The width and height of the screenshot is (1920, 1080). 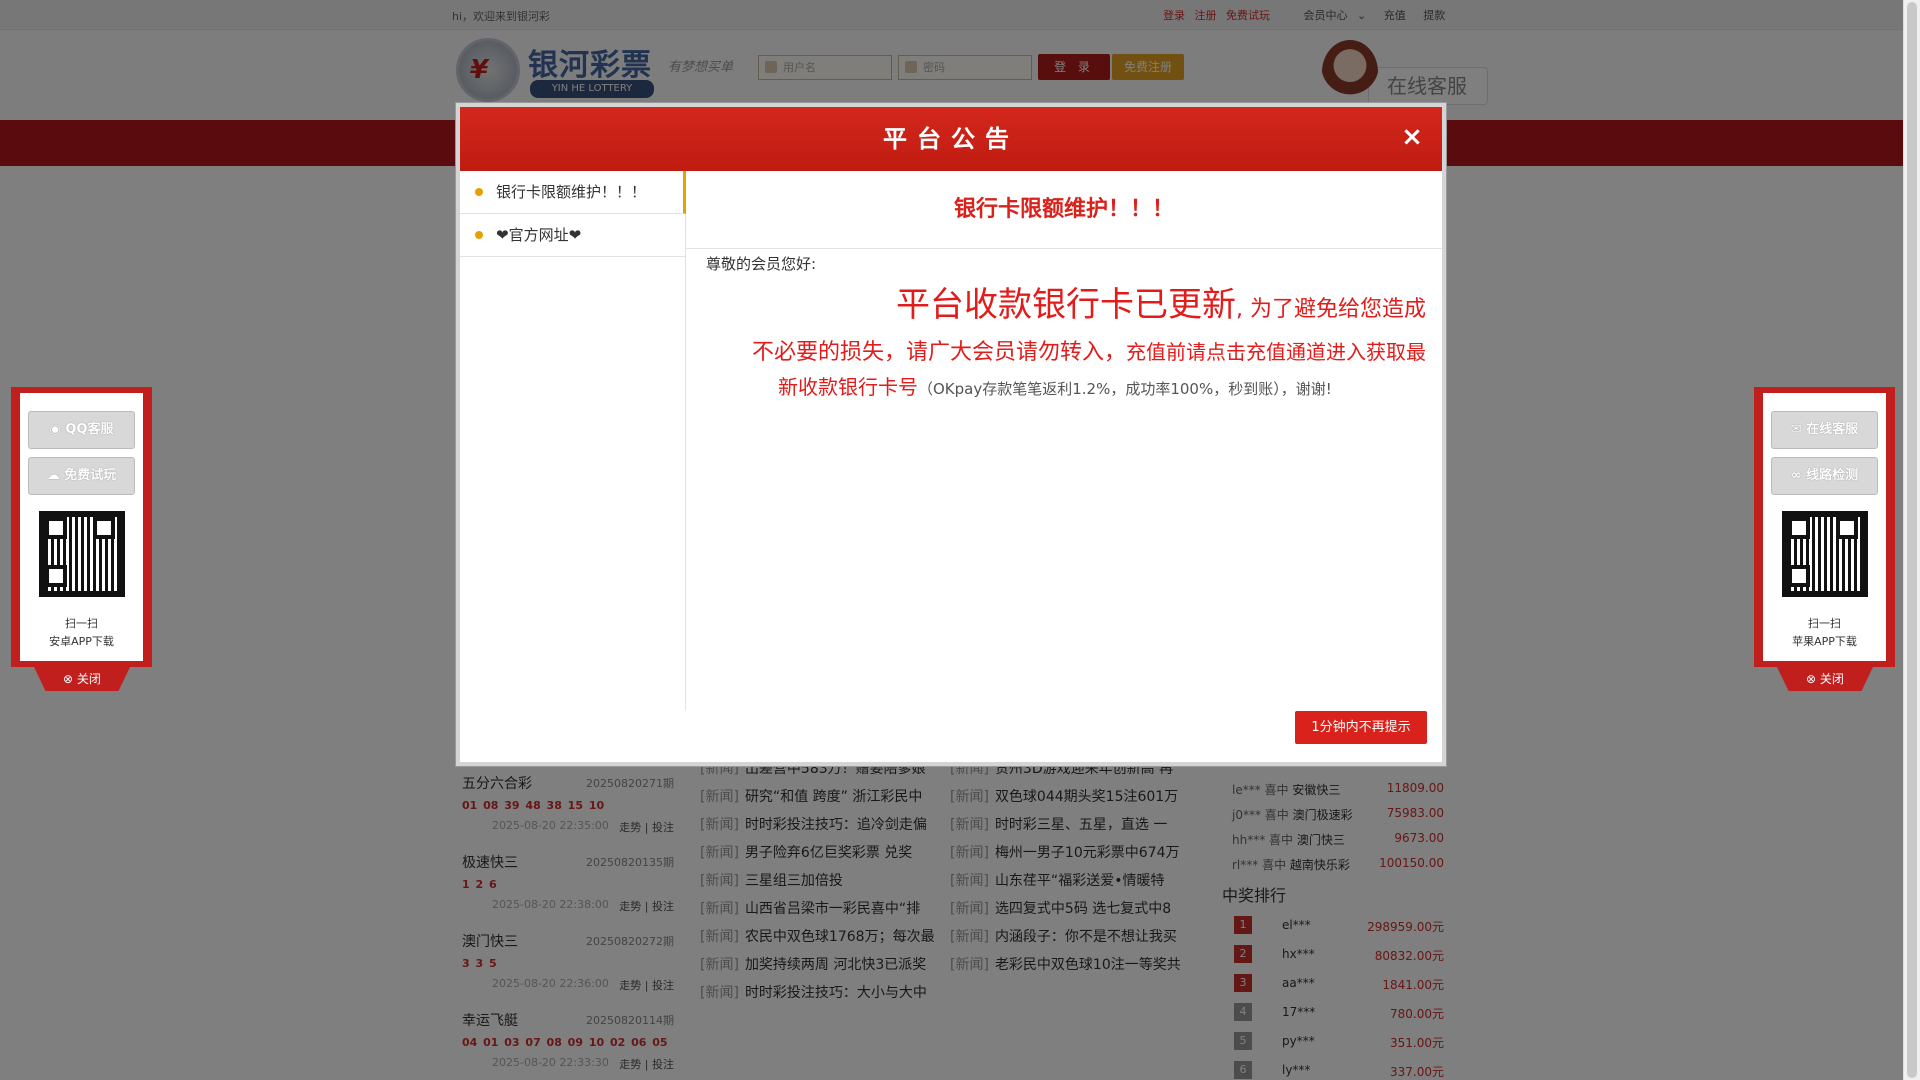 I want to click on qq-service-label: QQ客服, so click(x=89, y=429).